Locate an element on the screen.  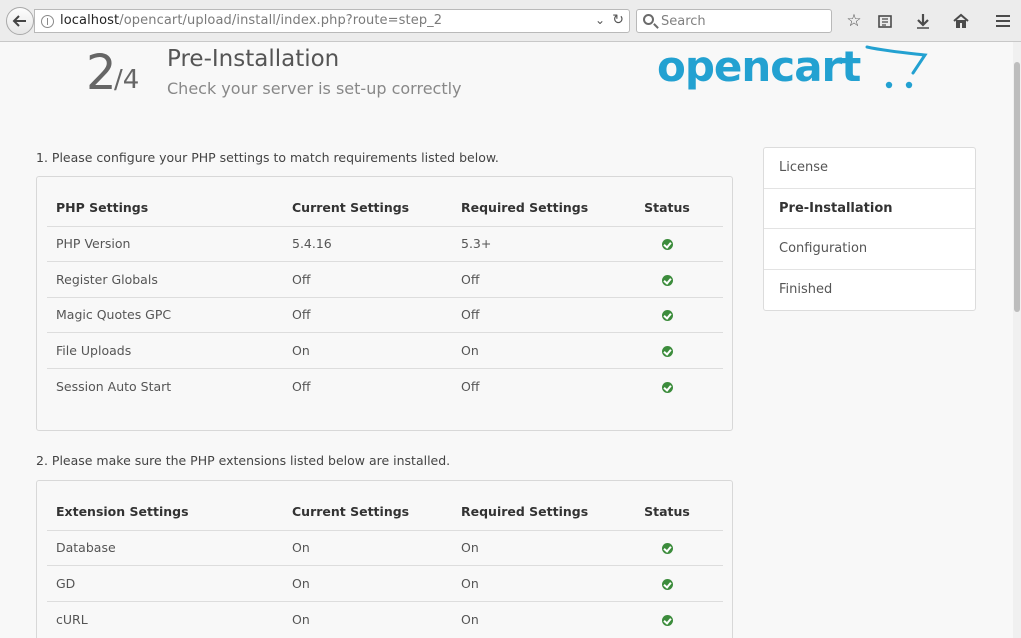
header-name: Extension Settings is located at coordinates (165, 512).